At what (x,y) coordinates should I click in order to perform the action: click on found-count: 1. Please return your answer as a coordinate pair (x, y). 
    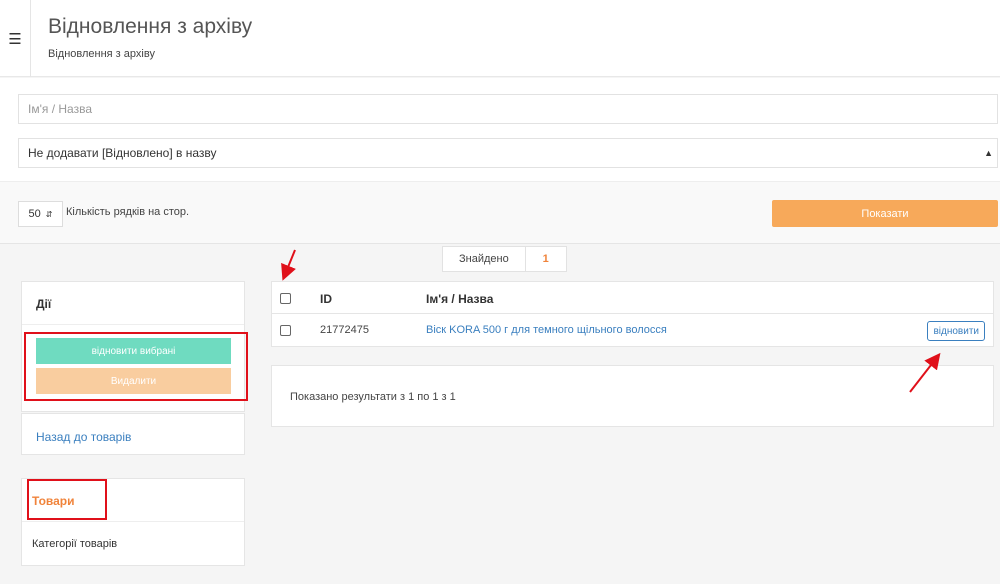
    Looking at the image, I should click on (545, 259).